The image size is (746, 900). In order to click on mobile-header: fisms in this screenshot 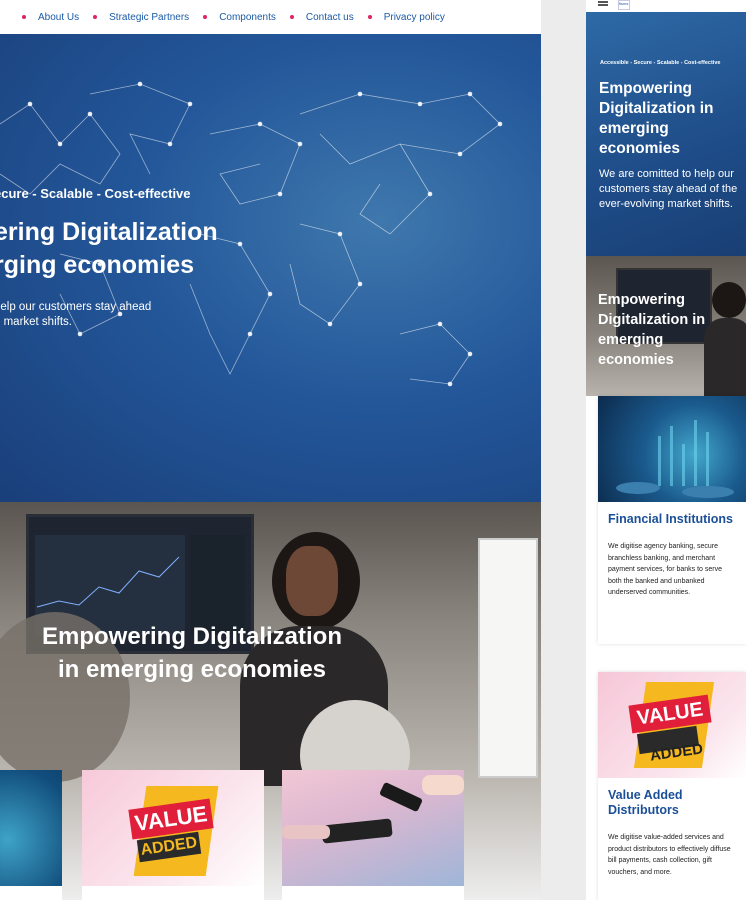, I will do `click(666, 6)`.